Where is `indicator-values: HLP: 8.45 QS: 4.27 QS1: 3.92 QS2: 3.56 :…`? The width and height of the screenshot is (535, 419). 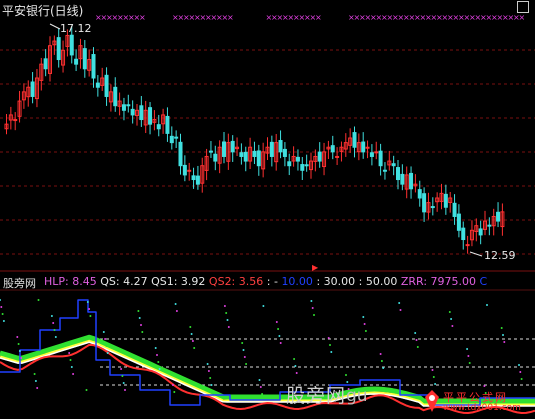 indicator-values: HLP: 8.45 QS: 4.27 QS1: 3.92 QS2: 3.56 :… is located at coordinates (265, 281).